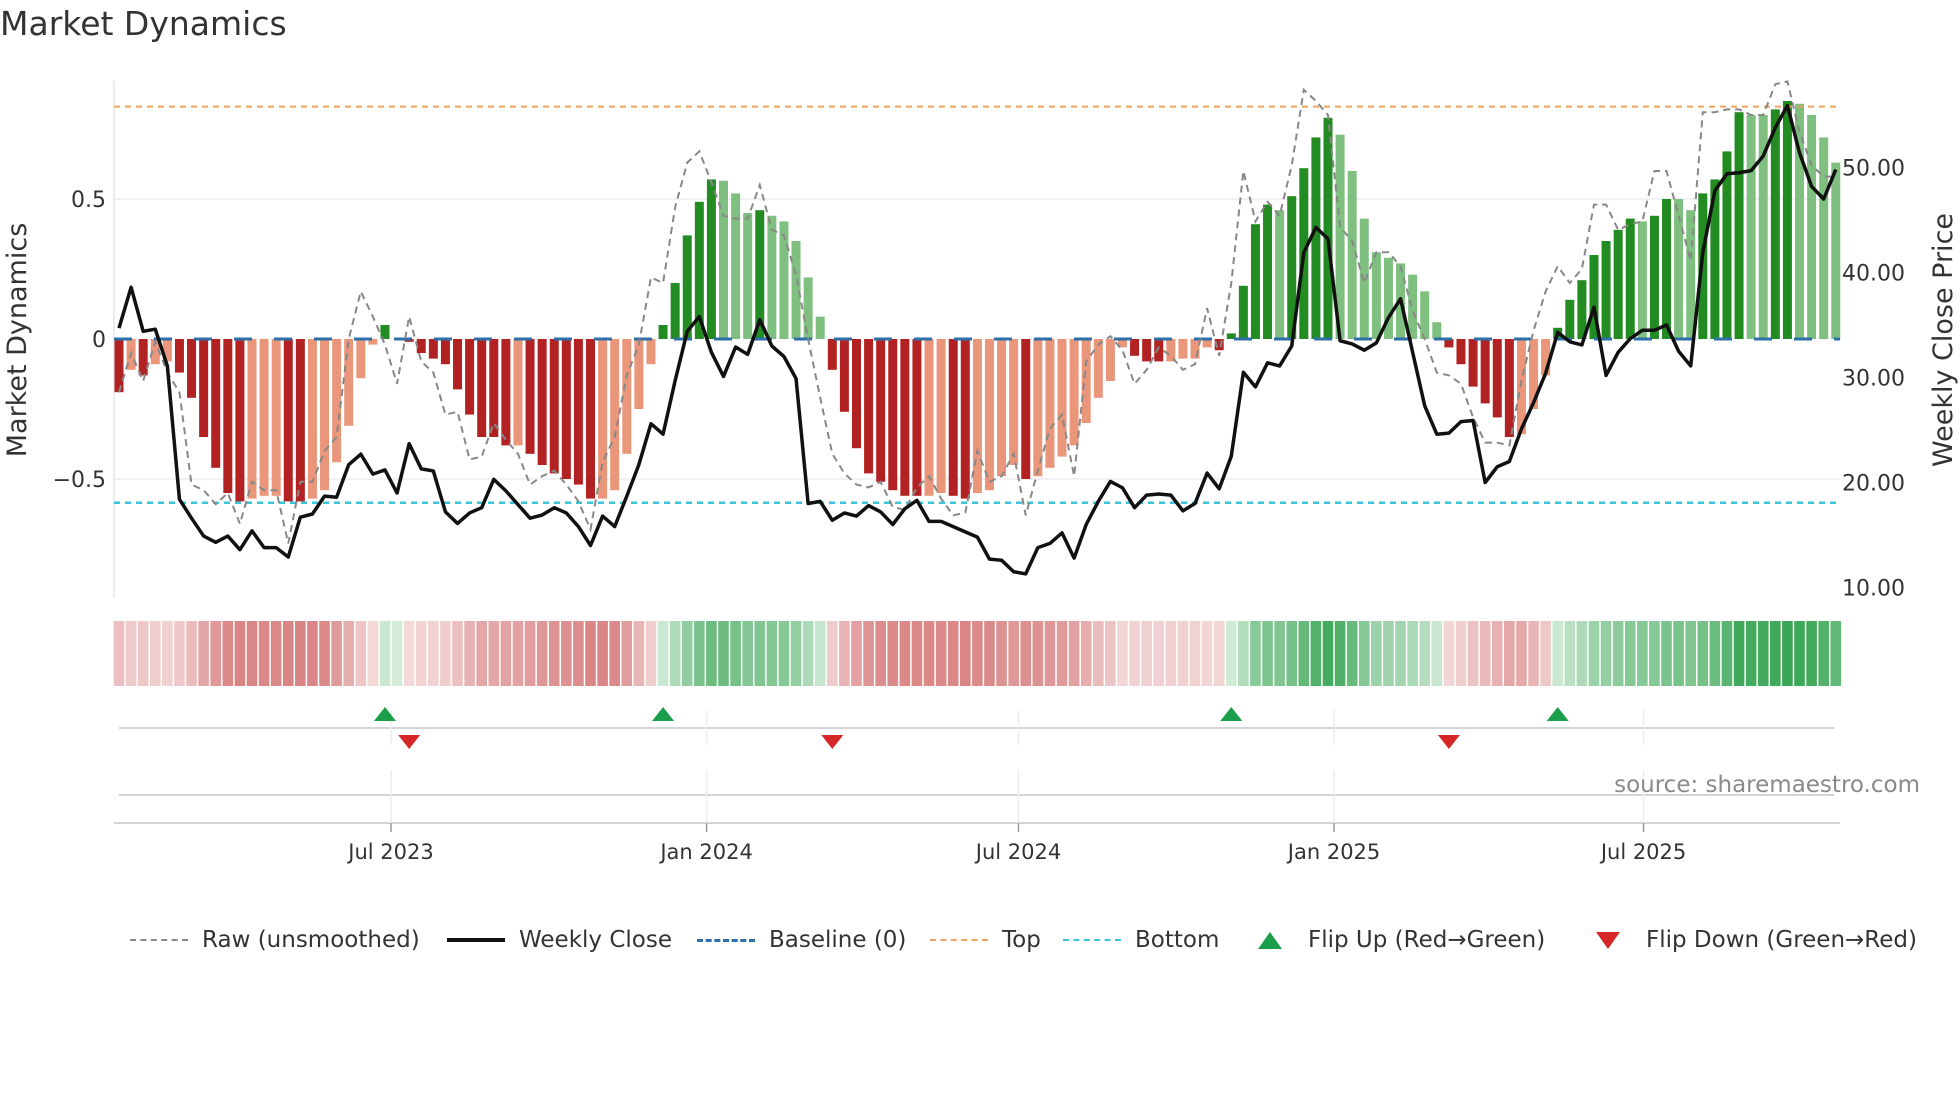 The height and width of the screenshot is (1102, 1960). What do you see at coordinates (79, 480) in the screenshot?
I see `y-tick-label: −0.5` at bounding box center [79, 480].